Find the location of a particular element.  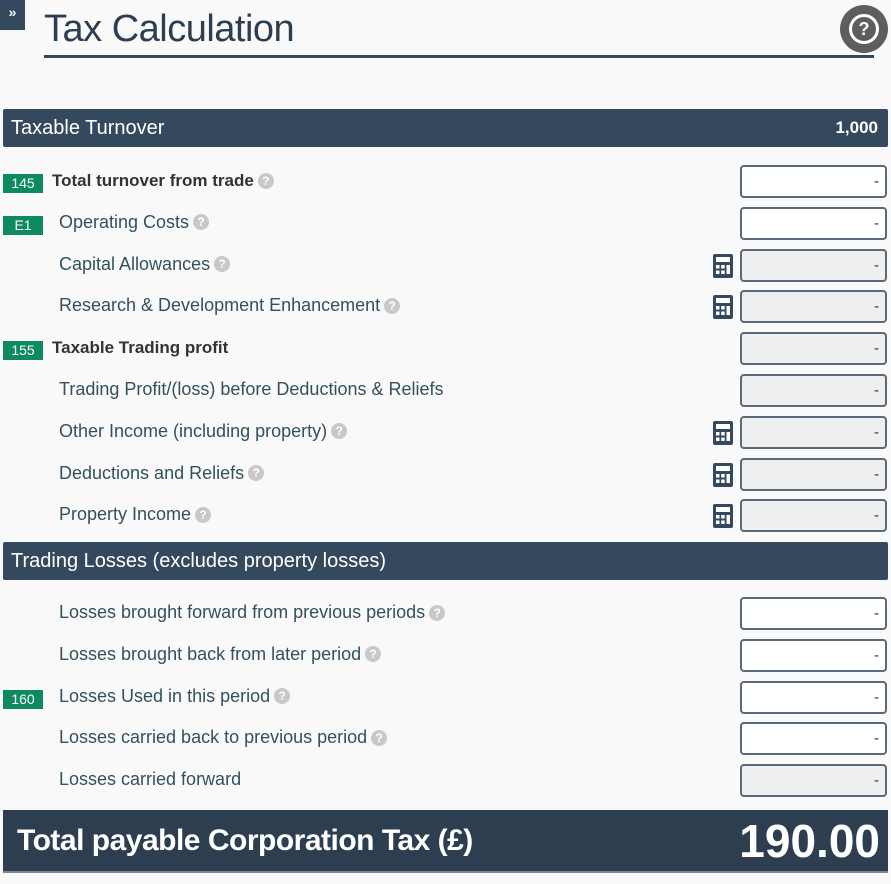

total-value: 190.00 is located at coordinates (809, 840).